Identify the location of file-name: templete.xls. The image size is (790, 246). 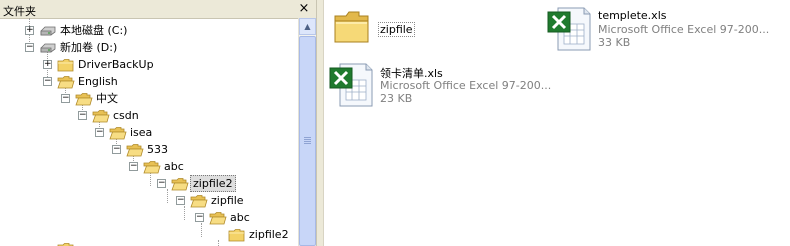
(632, 15).